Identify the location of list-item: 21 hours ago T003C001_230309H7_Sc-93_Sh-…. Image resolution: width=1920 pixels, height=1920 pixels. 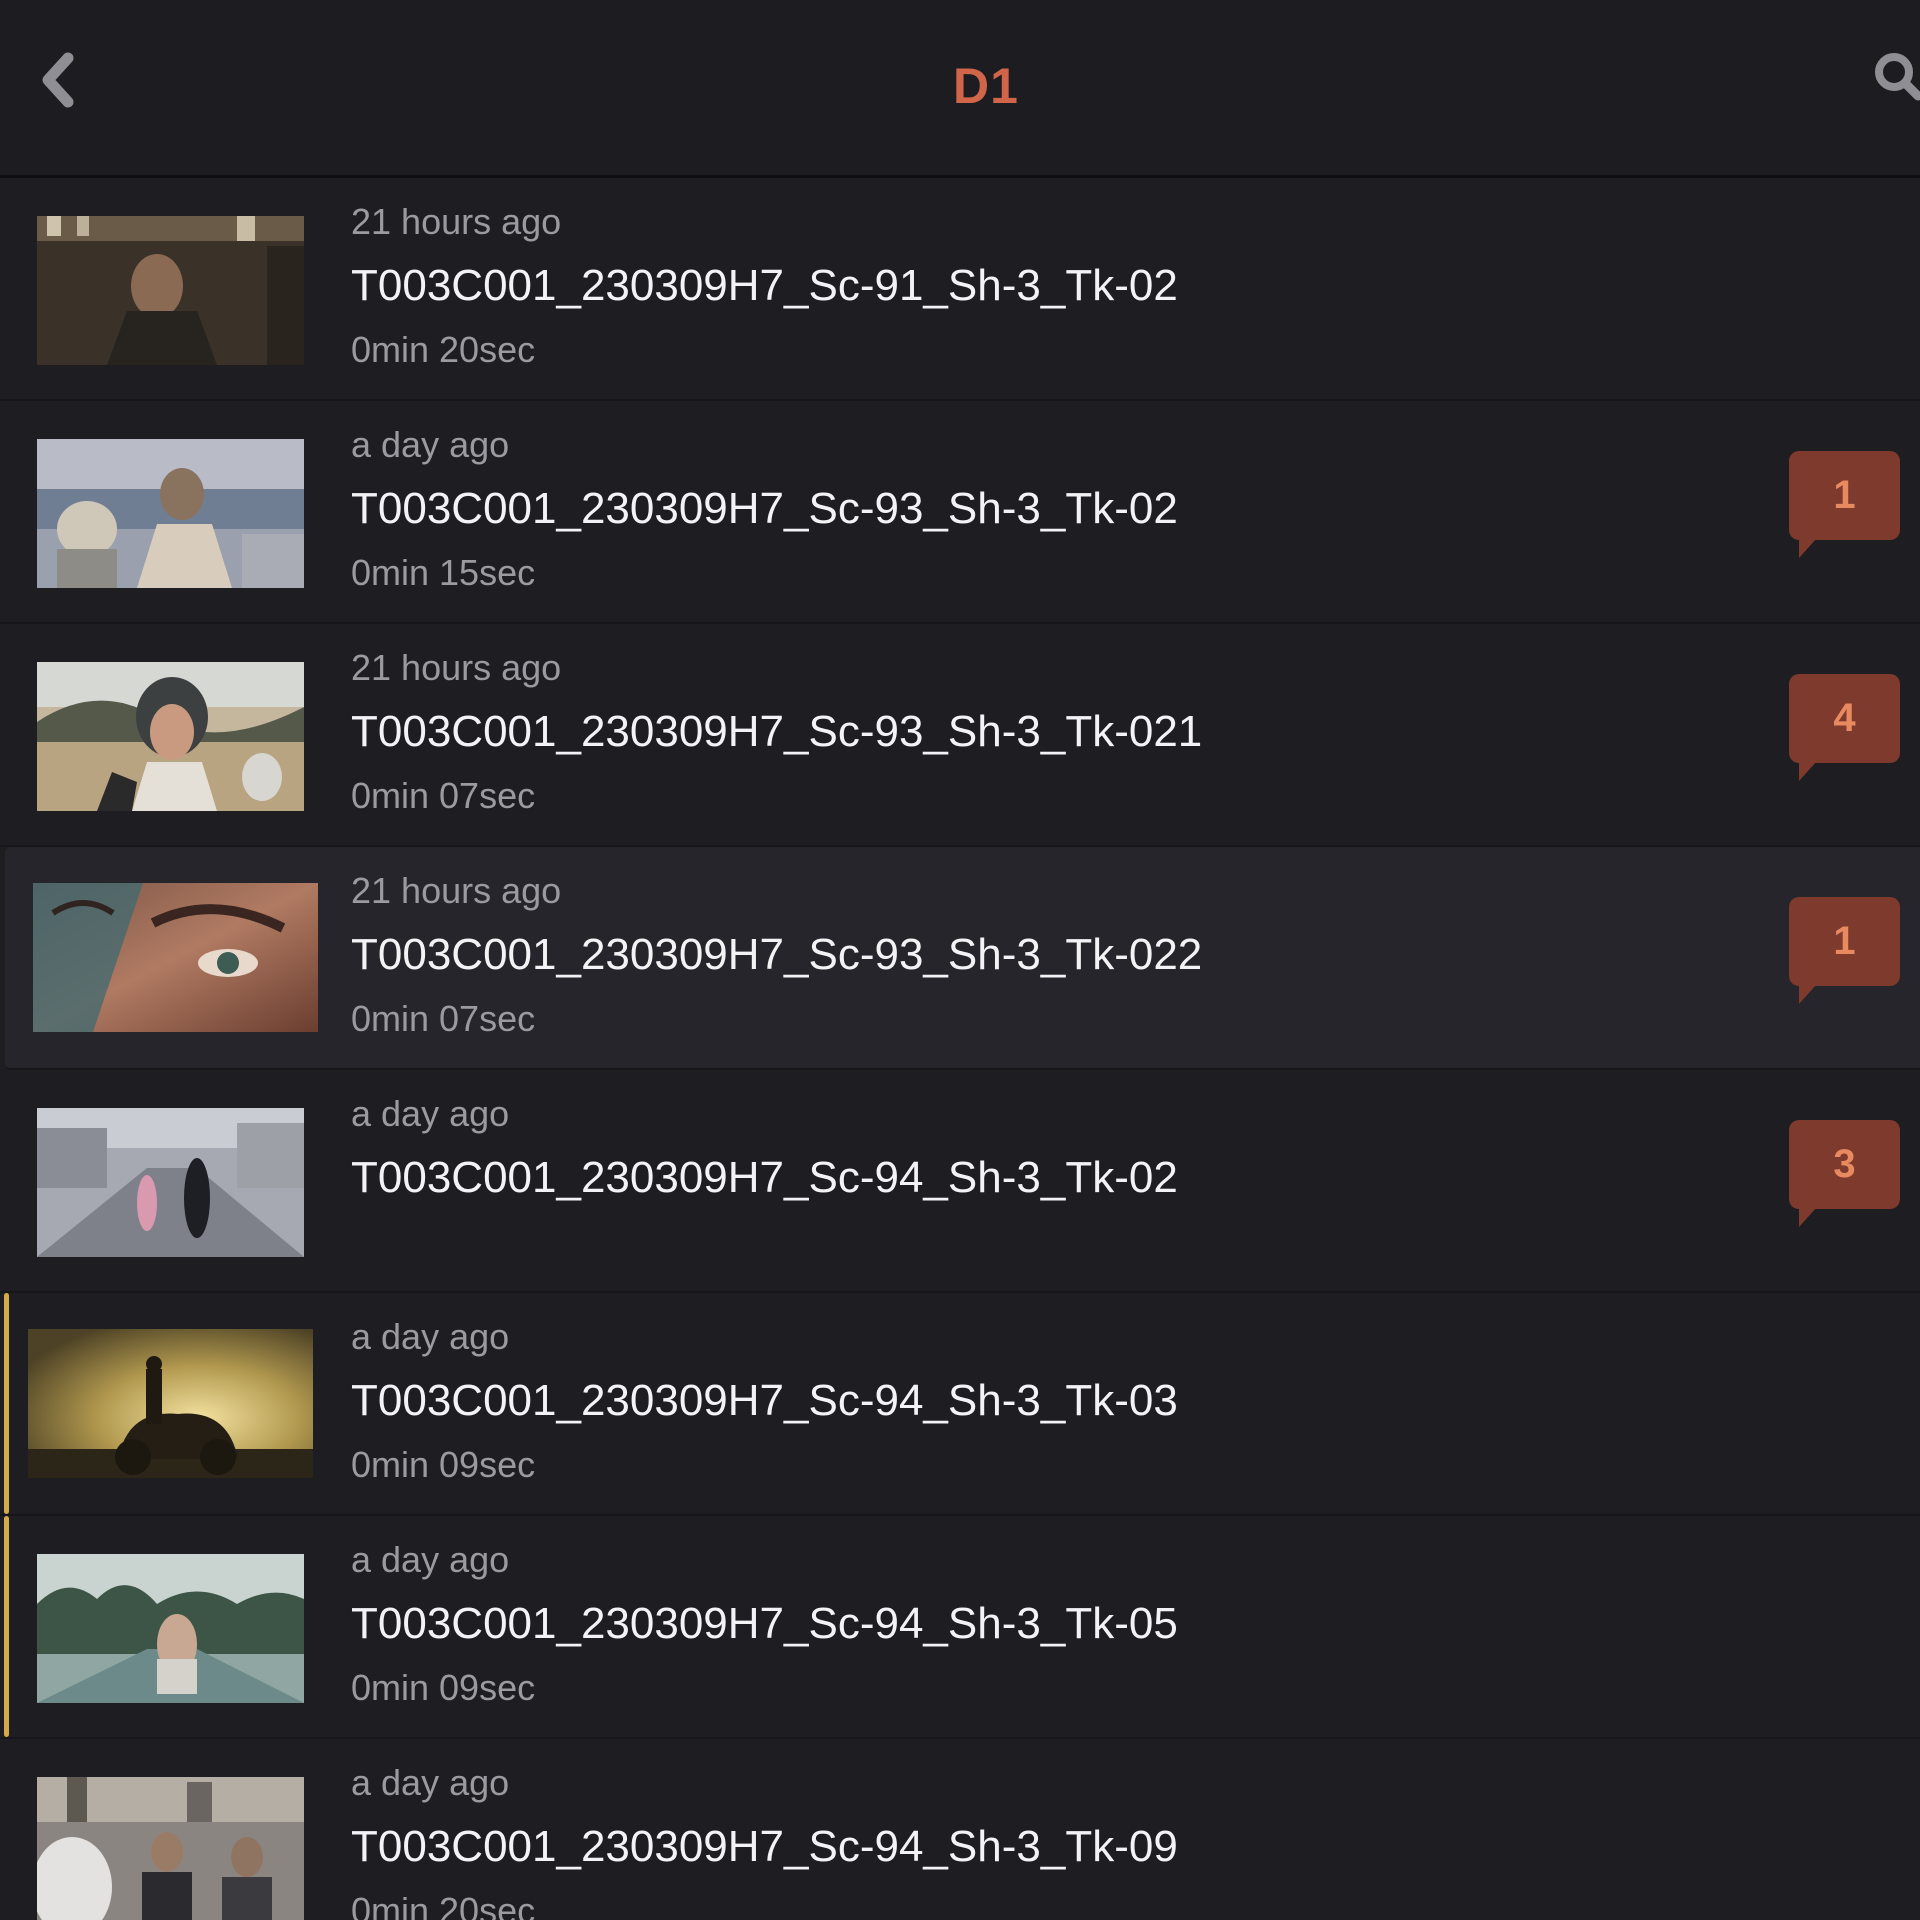
(960, 735).